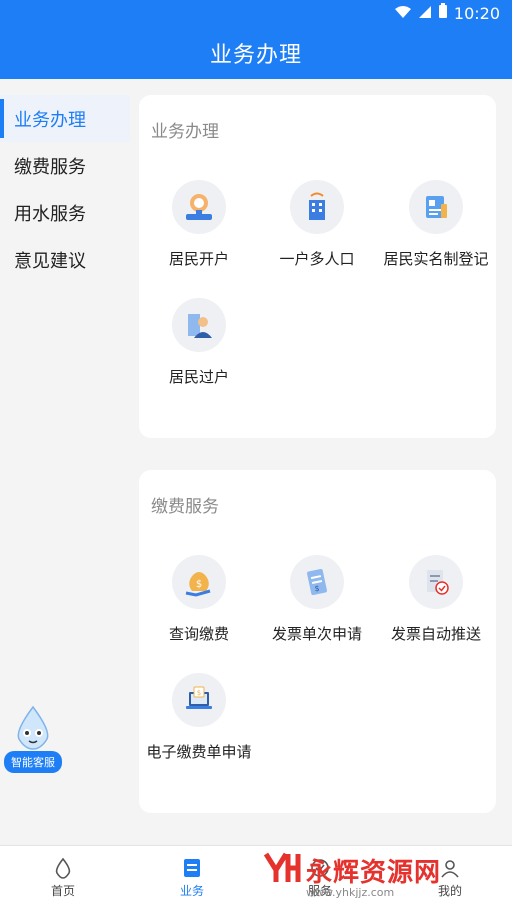 The image size is (512, 908). What do you see at coordinates (50, 120) in the screenshot?
I see `sidebar-item-label: 业务办理` at bounding box center [50, 120].